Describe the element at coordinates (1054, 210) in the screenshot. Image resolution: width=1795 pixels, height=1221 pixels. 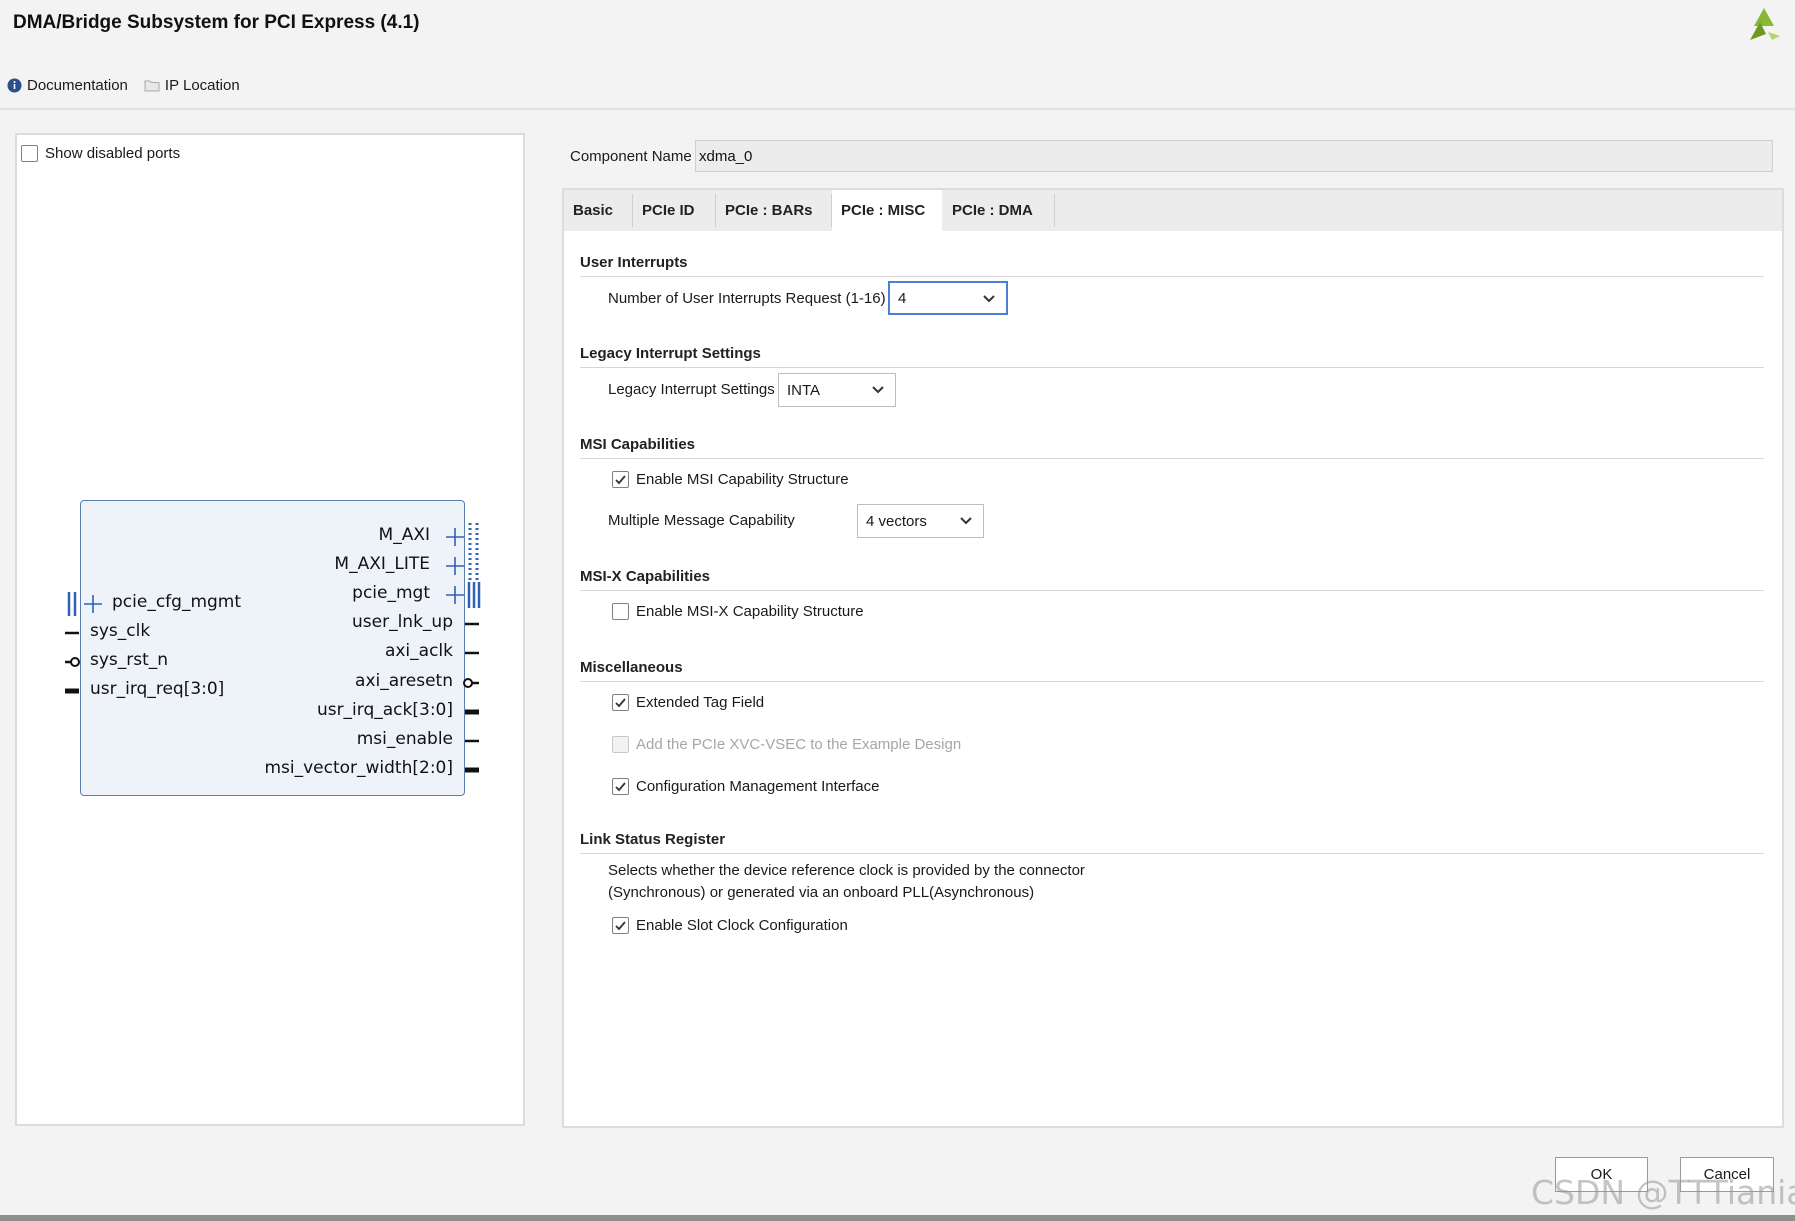
I see `tab-divider` at that location.